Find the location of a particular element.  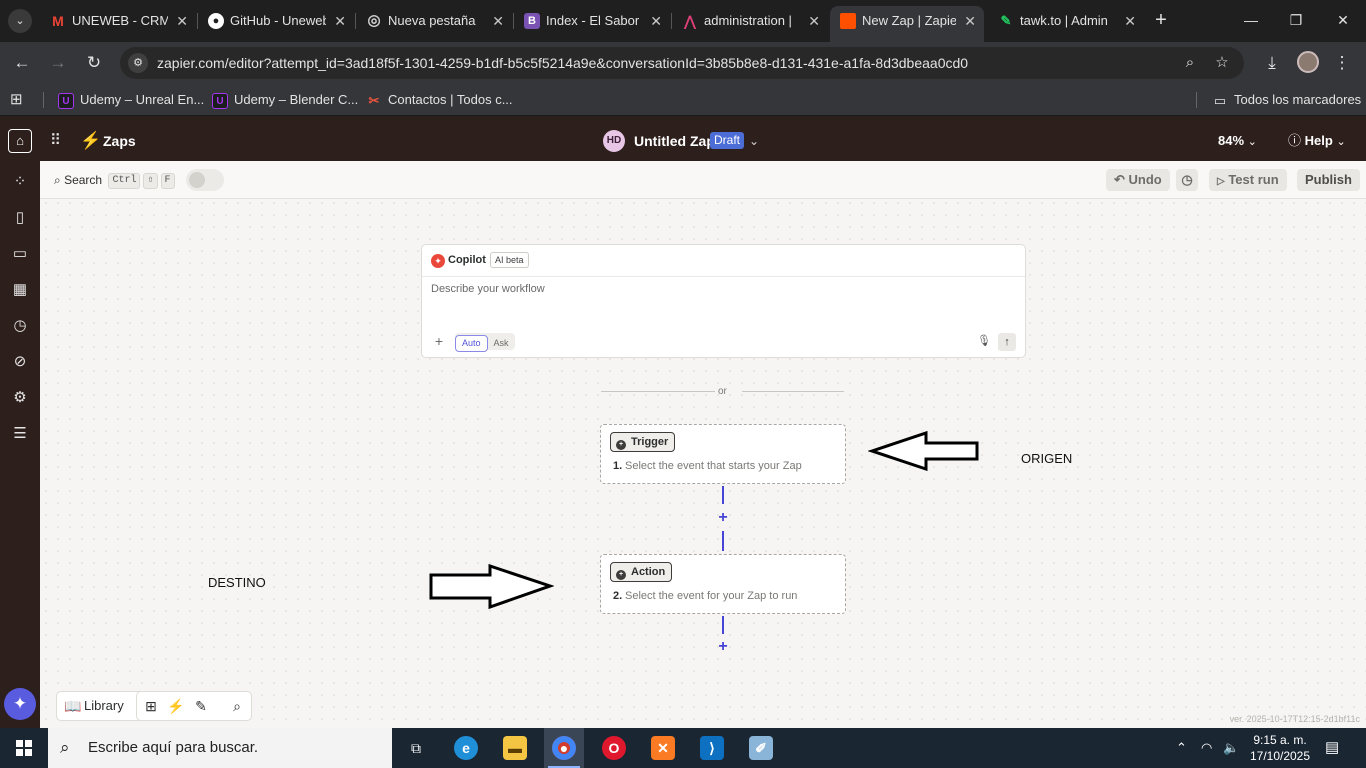

test-run-button: ▷ Test run is located at coordinates (1248, 180).